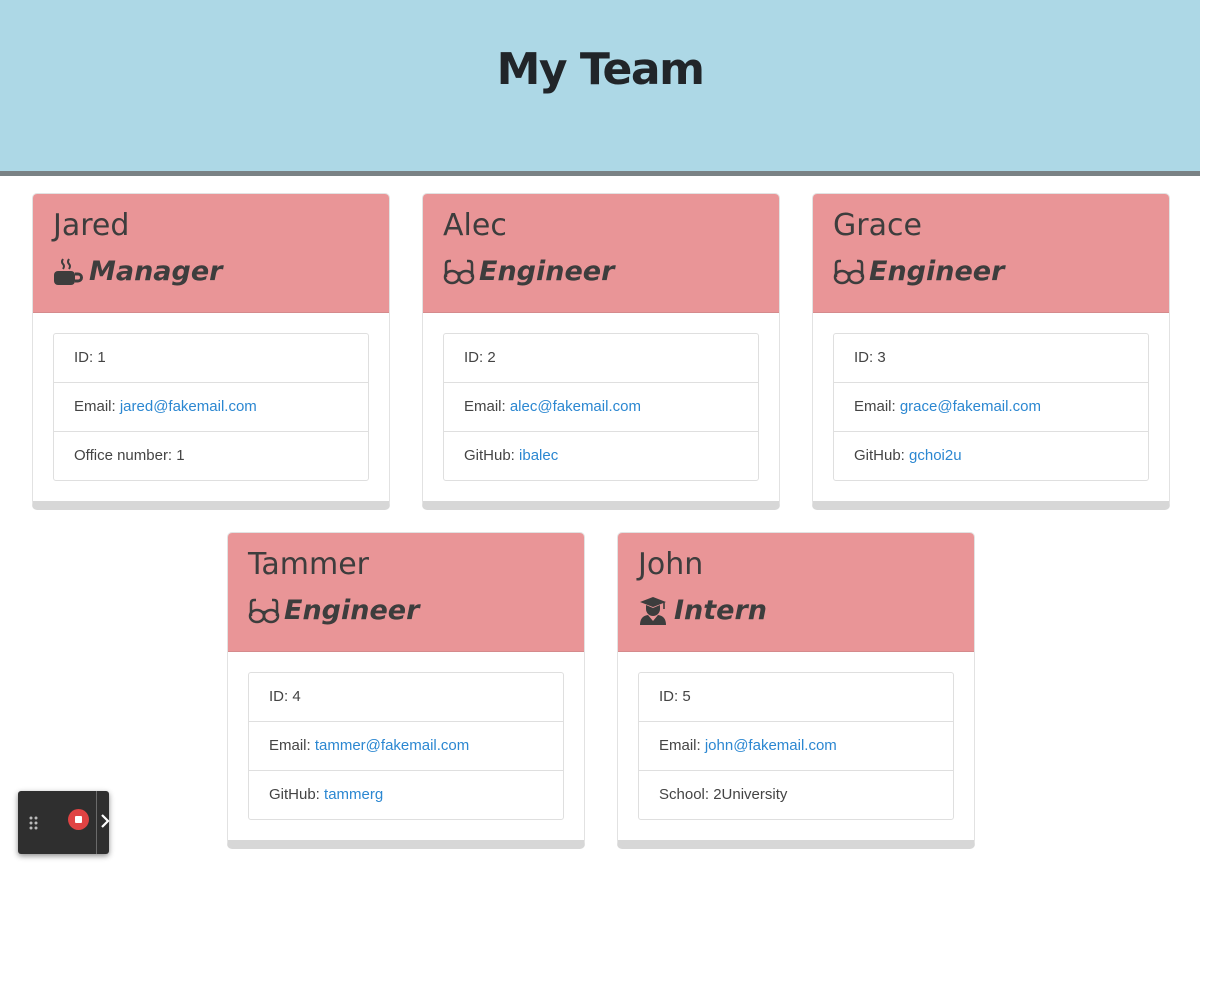  I want to click on employee-role: Manager, so click(211, 272).